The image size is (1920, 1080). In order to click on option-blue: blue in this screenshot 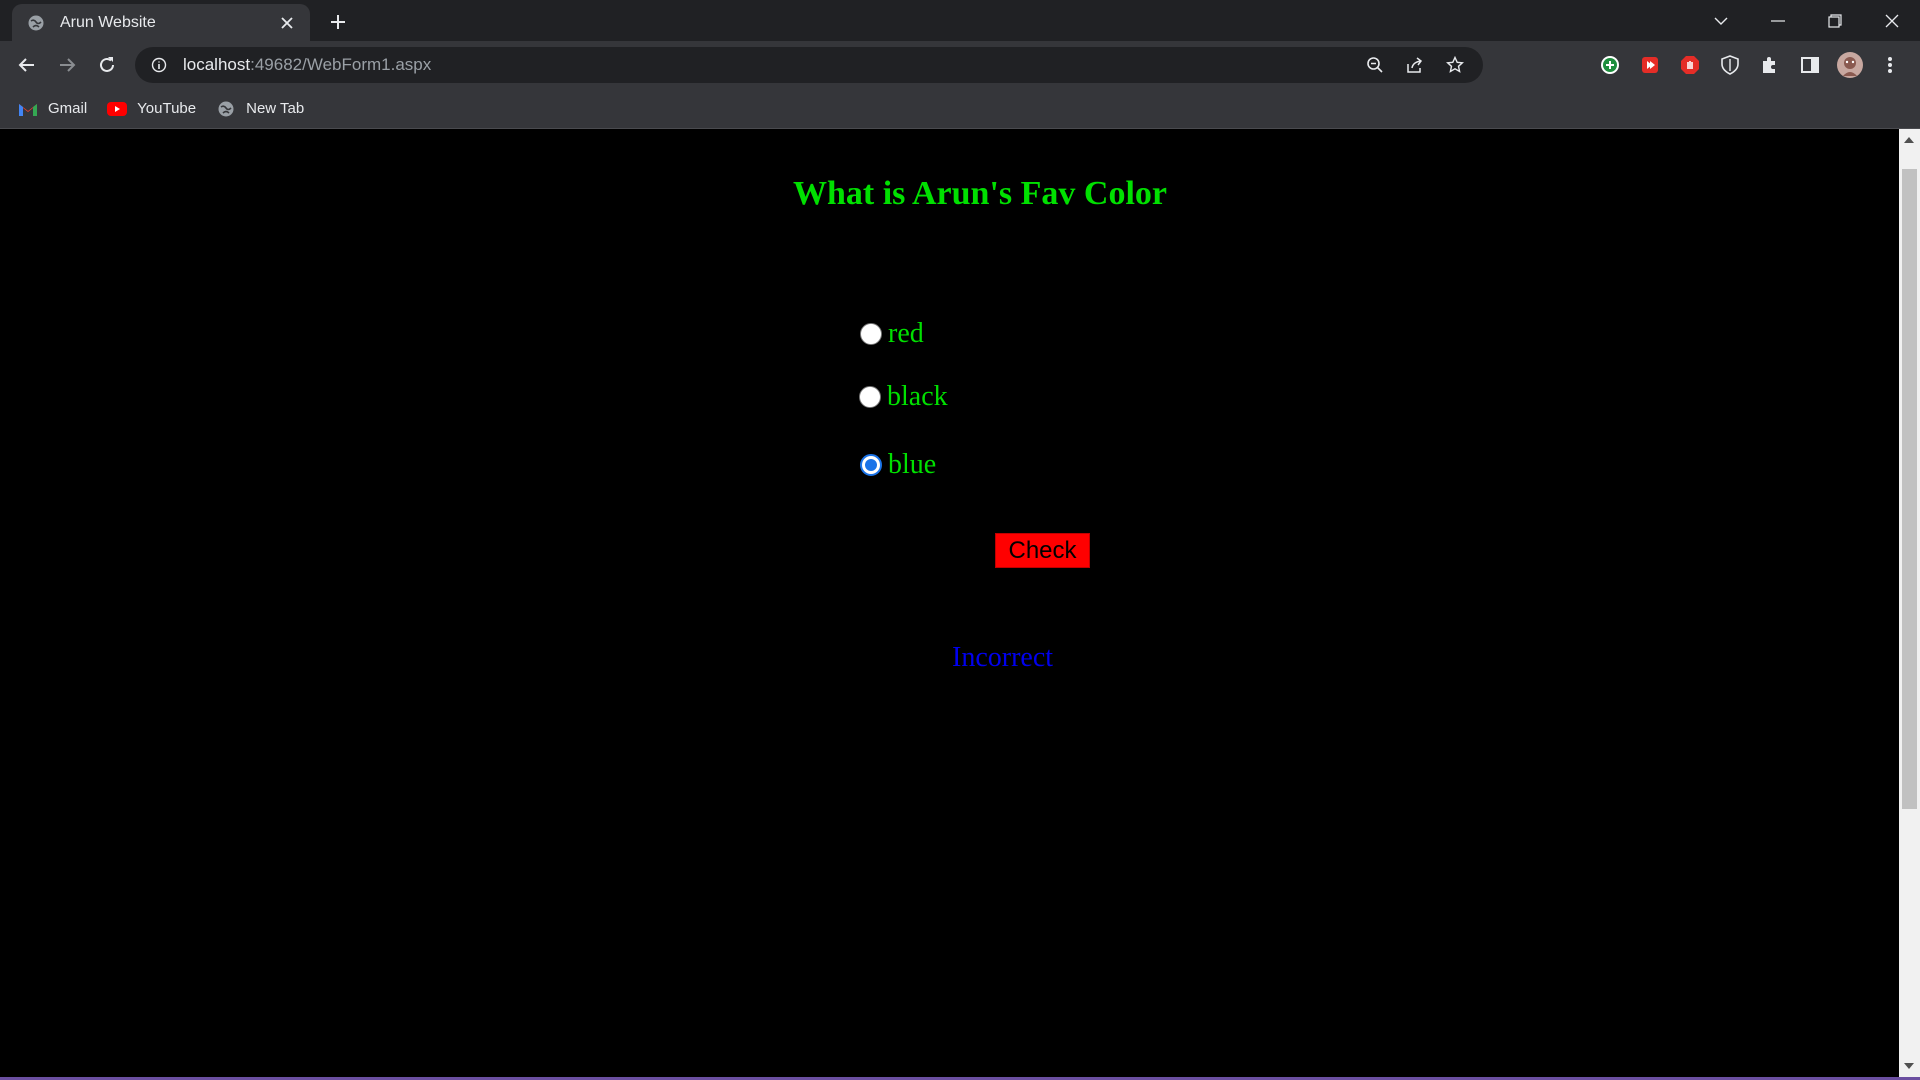, I will do `click(898, 465)`.